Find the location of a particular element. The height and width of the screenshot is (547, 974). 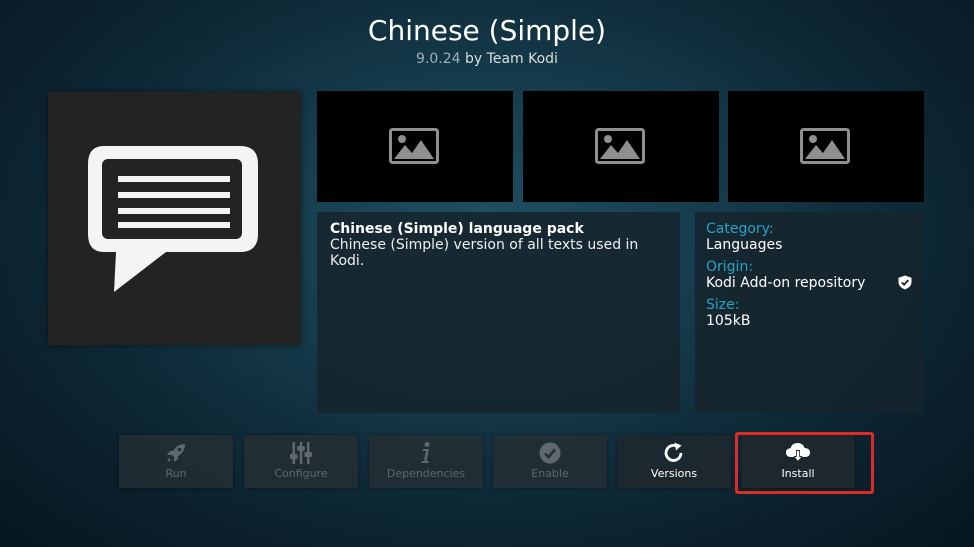

versions-button: Versions is located at coordinates (674, 461).